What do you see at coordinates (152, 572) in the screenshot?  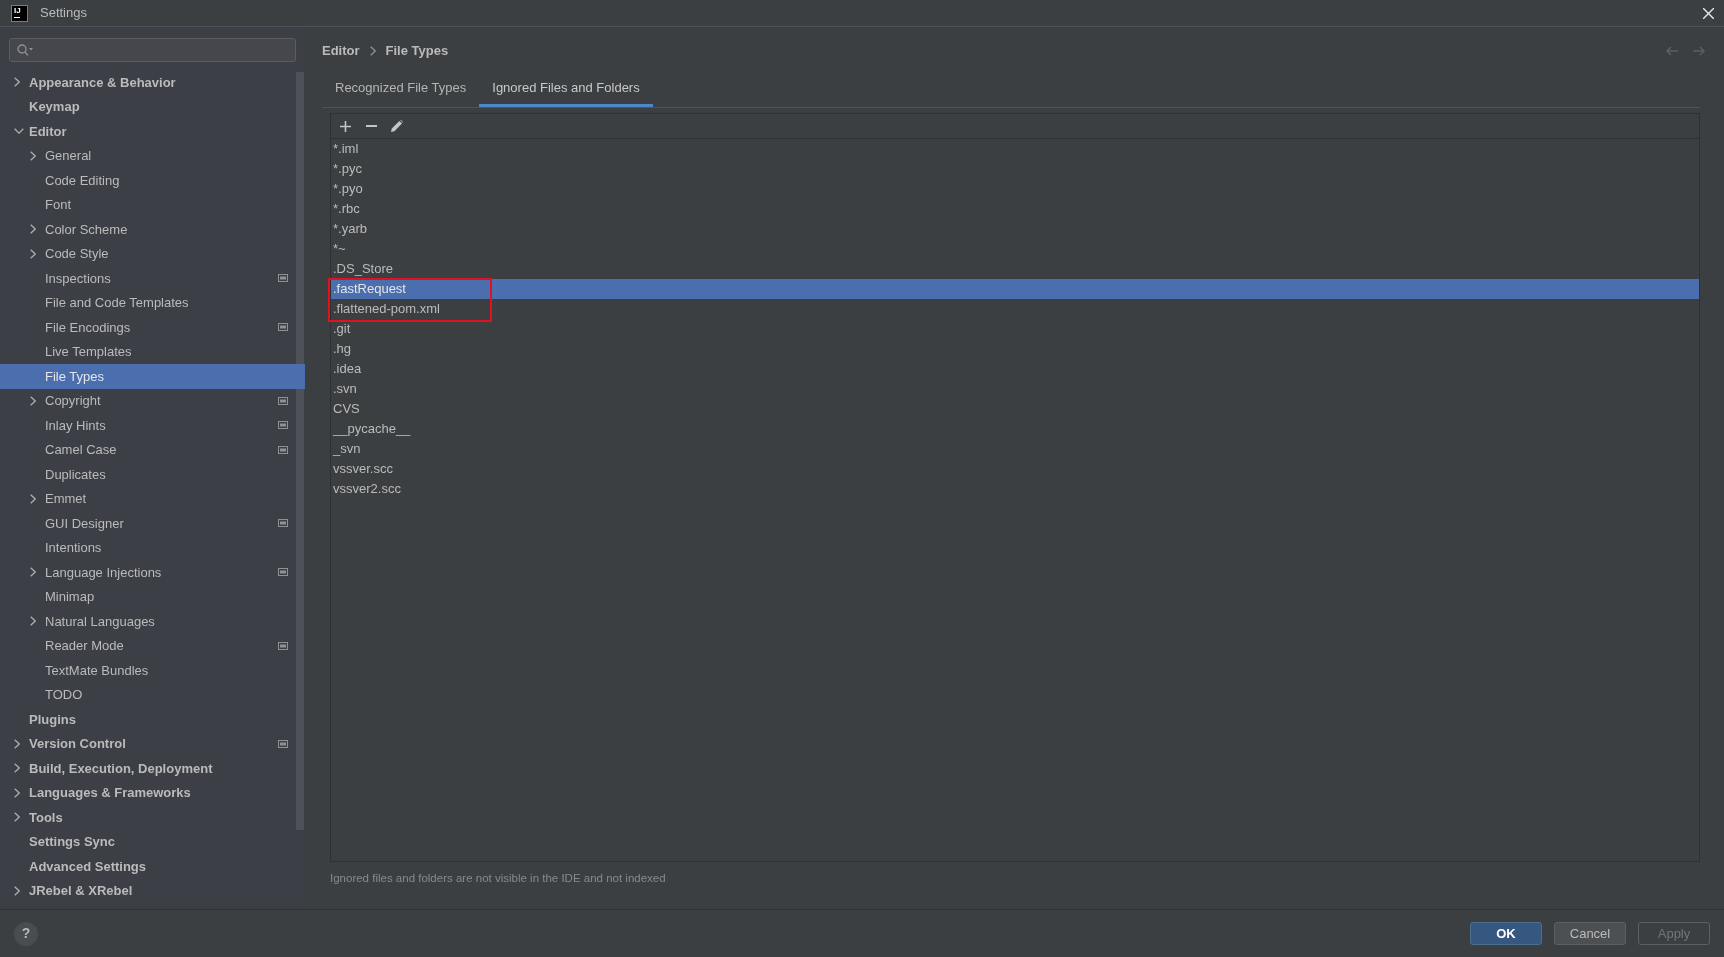 I see `sidebar-item: Language Injections` at bounding box center [152, 572].